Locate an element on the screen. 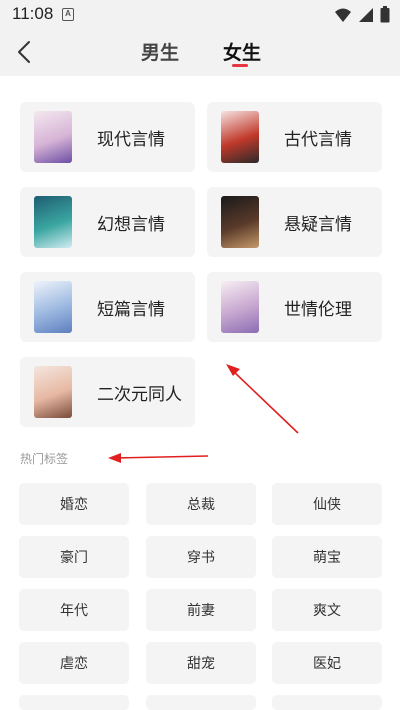 This screenshot has width=400, height=710. notification-icon: A is located at coordinates (68, 14).